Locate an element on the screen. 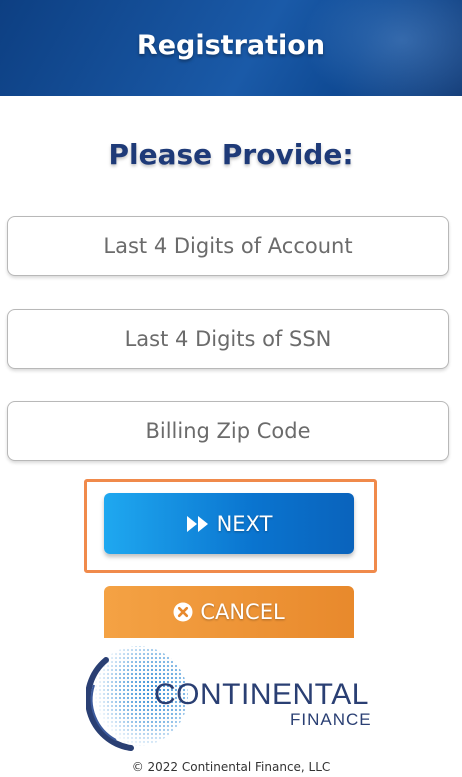 This screenshot has height=777, width=462. next-button: NEXT is located at coordinates (229, 523).